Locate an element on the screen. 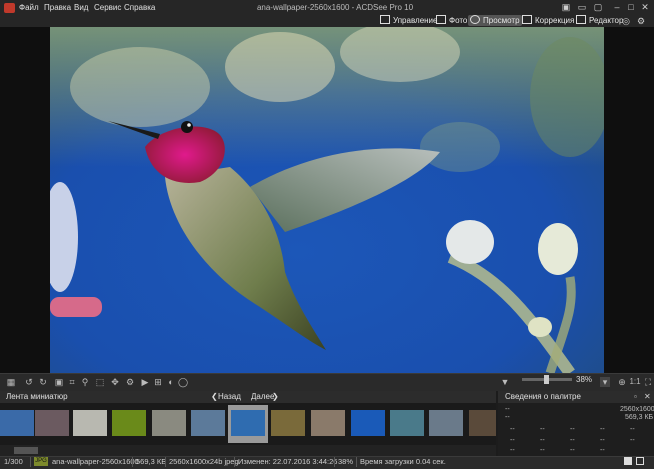 The height and width of the screenshot is (469, 654). menu-edit: Правка is located at coordinates (57, 7).